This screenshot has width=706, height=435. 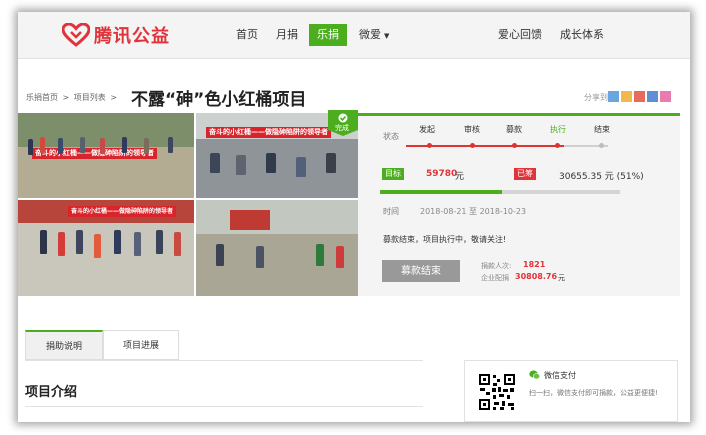 What do you see at coordinates (472, 129) in the screenshot?
I see `step-label: 审核` at bounding box center [472, 129].